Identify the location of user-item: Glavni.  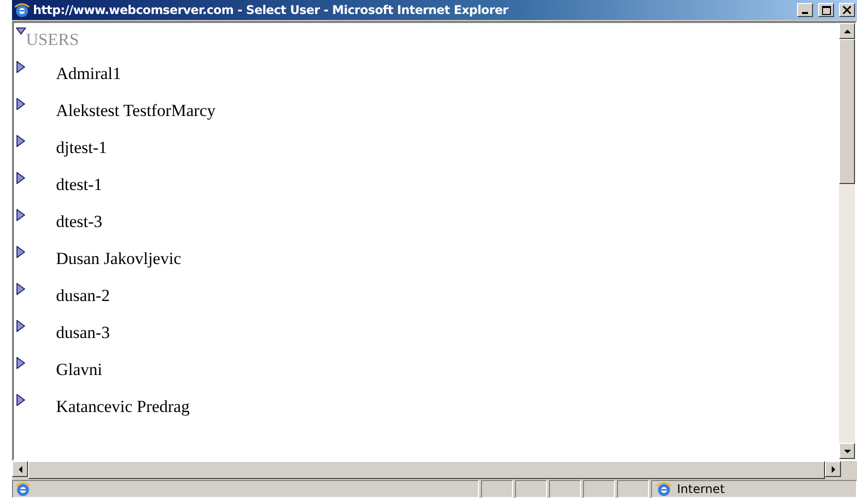
(79, 370).